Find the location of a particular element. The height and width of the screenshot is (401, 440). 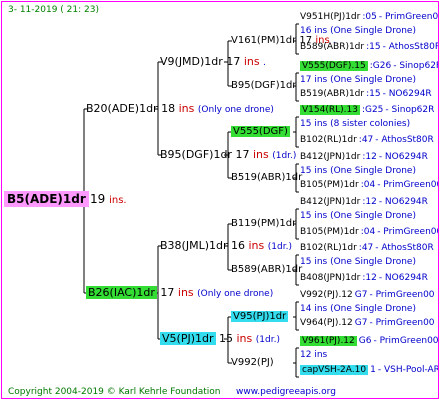

gen3-node-5: B589(ABR)1dr is located at coordinates (267, 269).